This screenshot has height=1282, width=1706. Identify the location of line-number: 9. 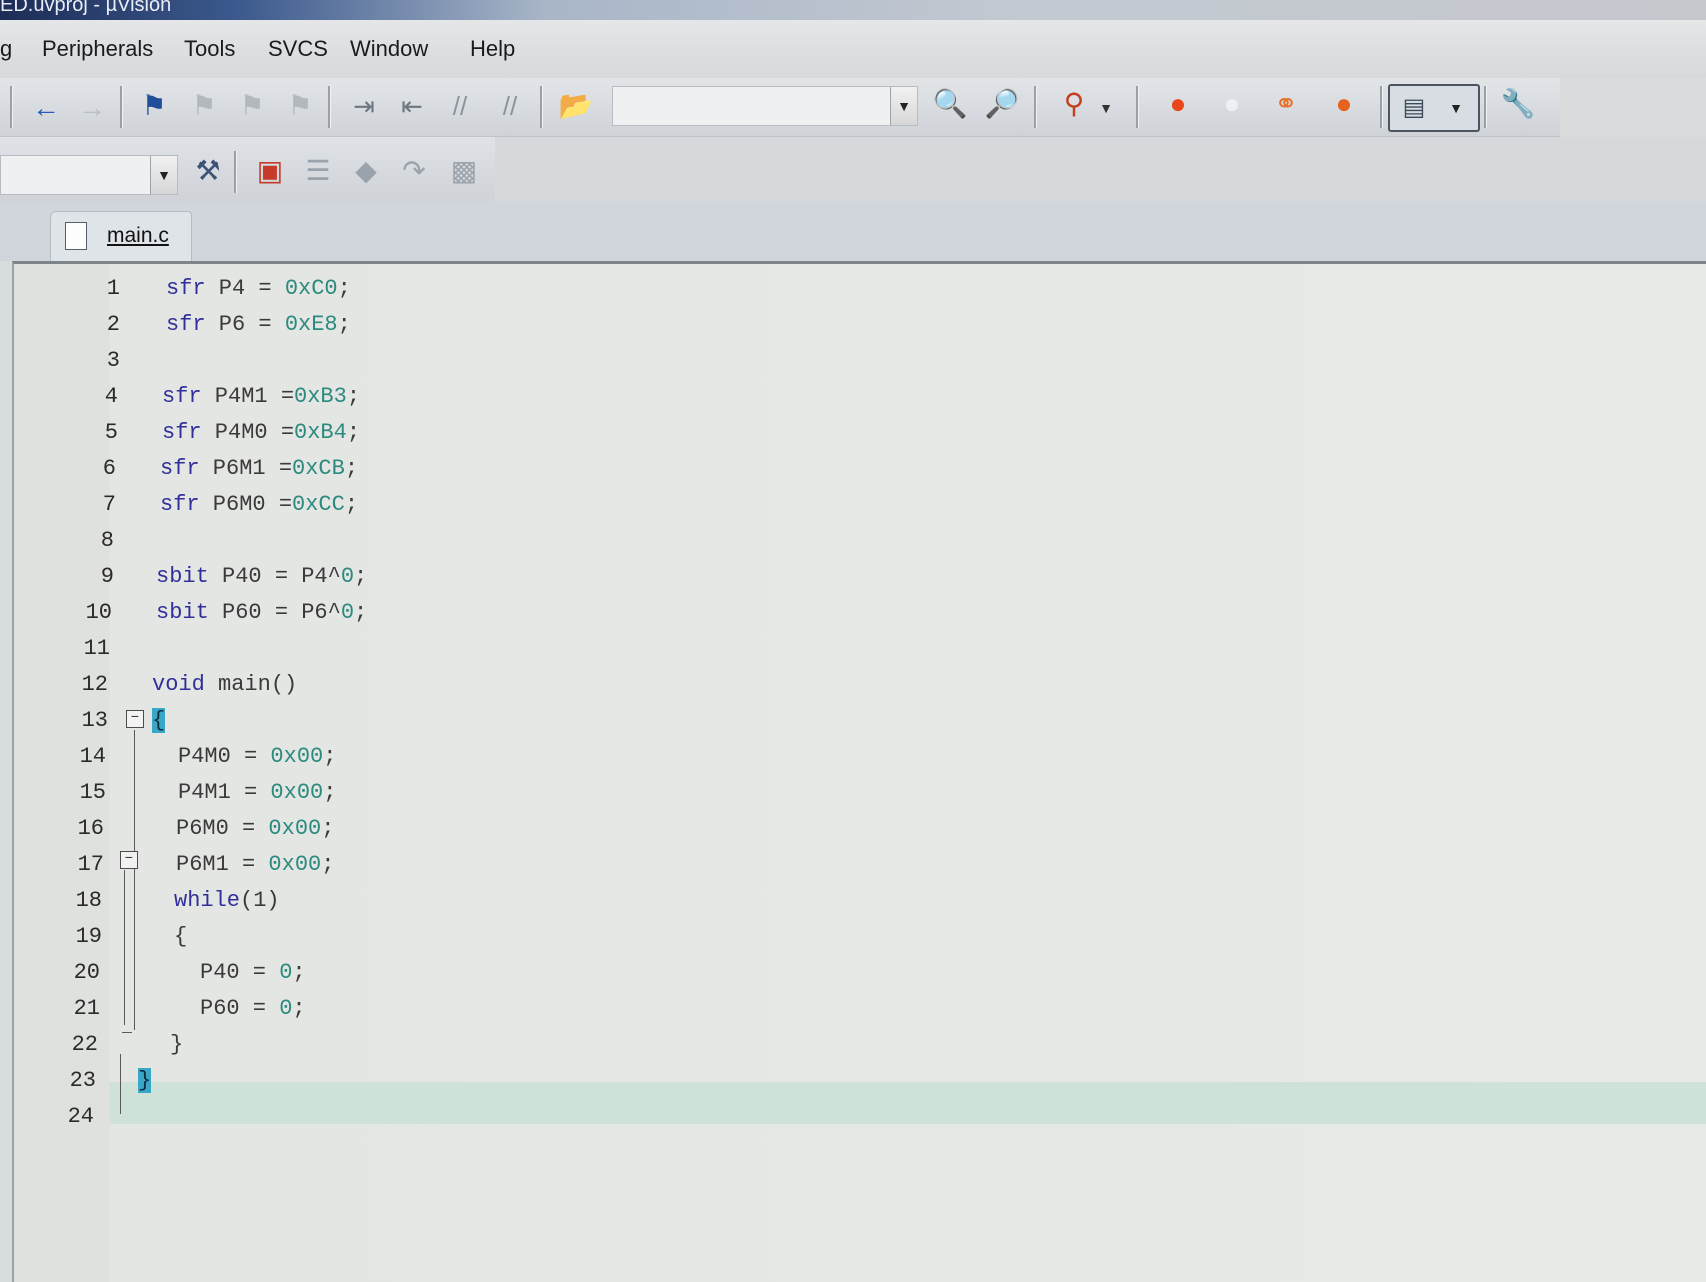
(107, 576).